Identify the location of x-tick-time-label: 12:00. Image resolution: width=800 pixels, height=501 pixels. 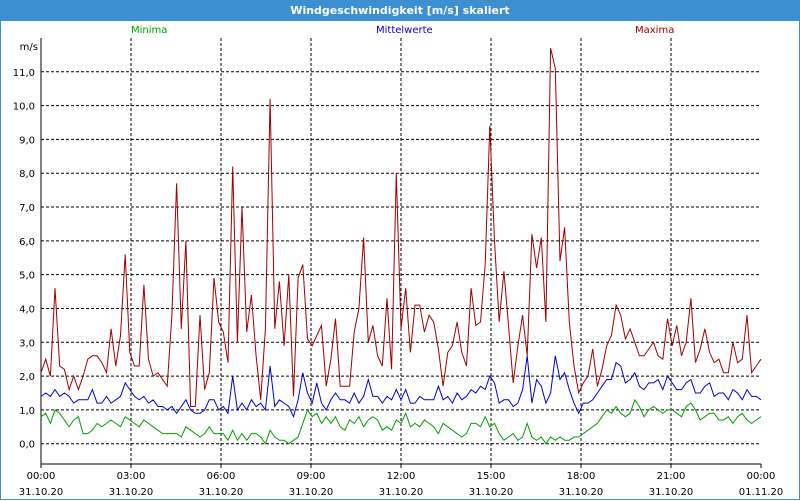
(401, 476).